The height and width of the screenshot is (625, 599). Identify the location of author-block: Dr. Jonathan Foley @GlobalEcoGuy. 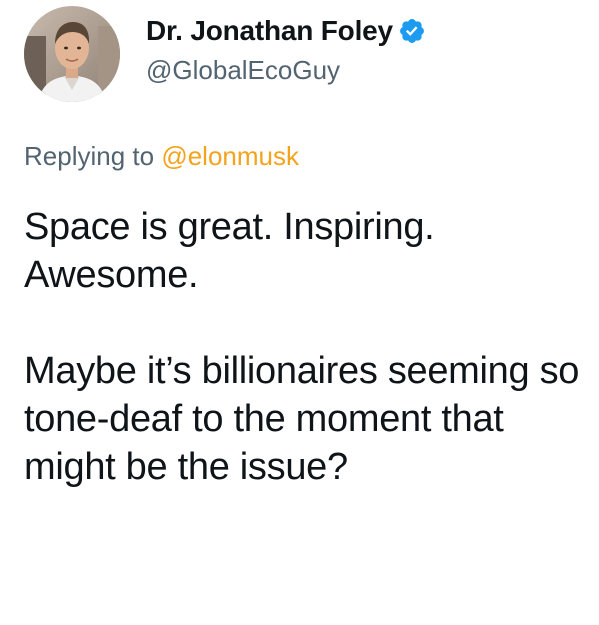
(286, 50).